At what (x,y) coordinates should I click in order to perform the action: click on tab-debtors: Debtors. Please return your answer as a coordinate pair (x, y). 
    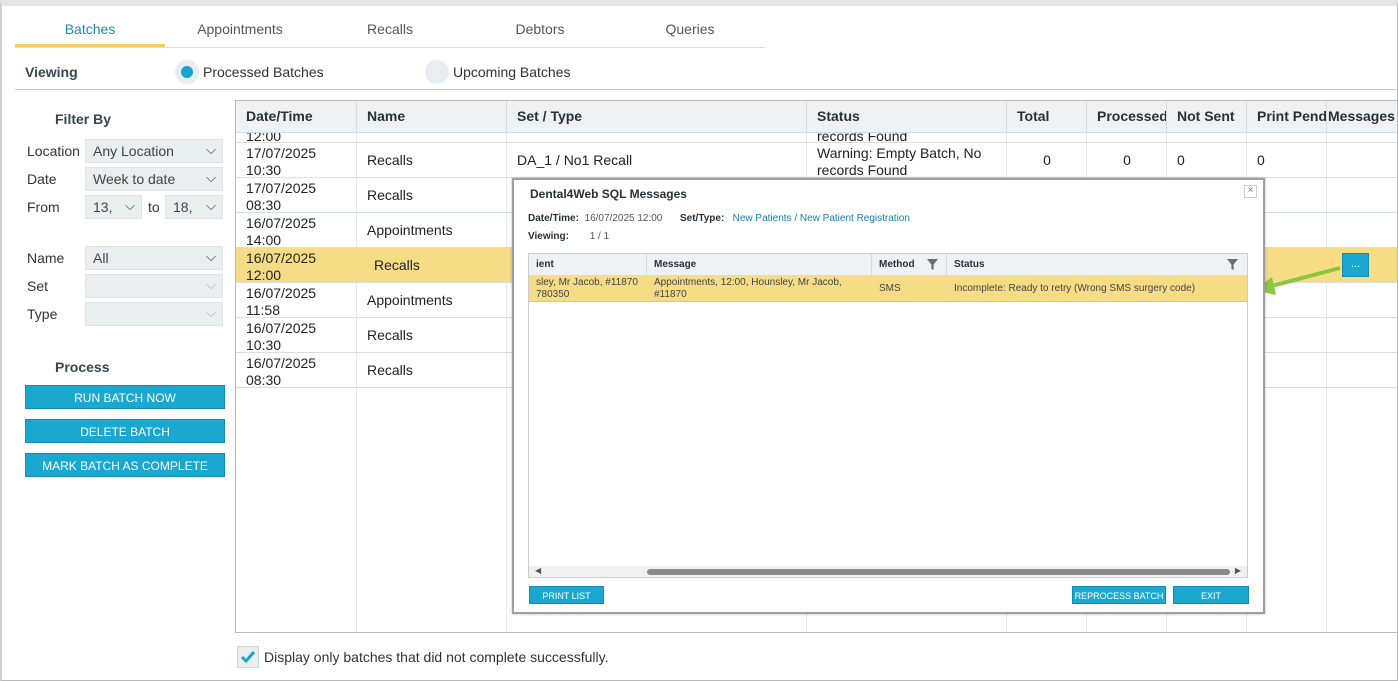
    Looking at the image, I should click on (540, 28).